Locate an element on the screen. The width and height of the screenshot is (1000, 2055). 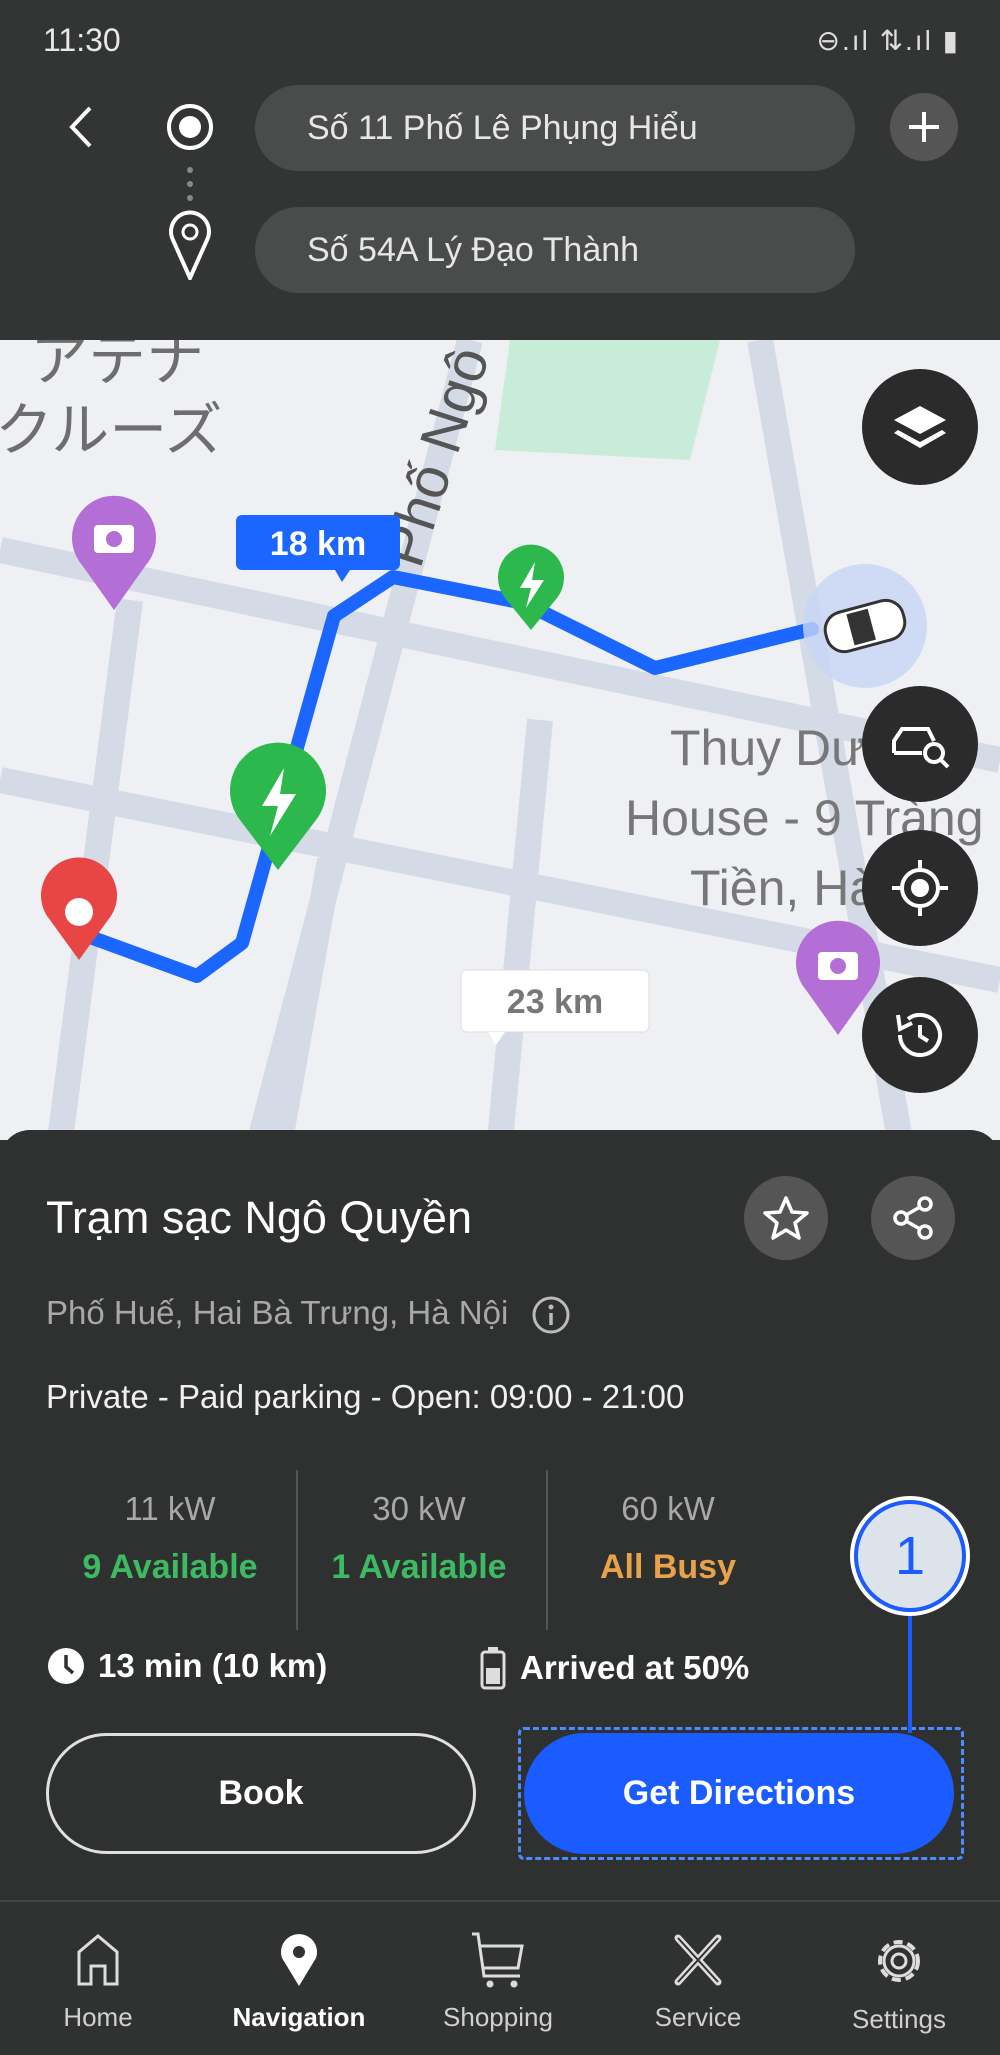
history-icon is located at coordinates (919, 1035).